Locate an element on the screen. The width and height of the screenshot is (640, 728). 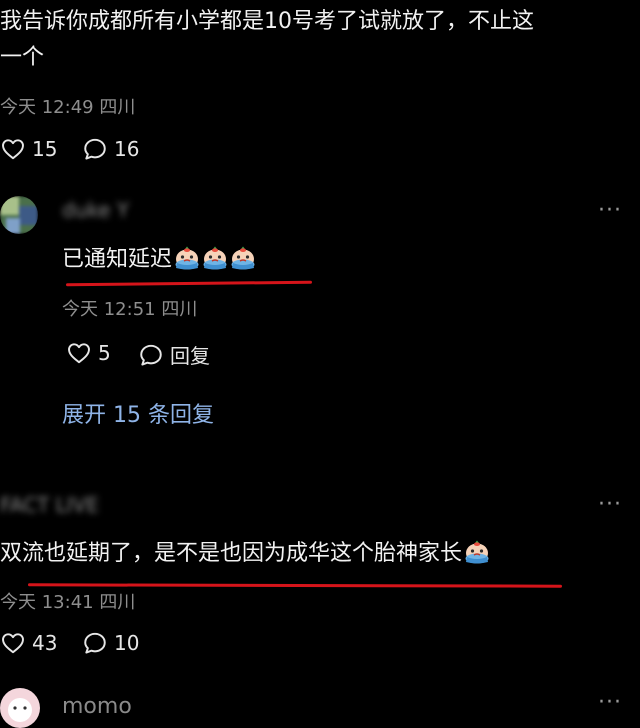
comment-meta: 今天 12:49 四川 is located at coordinates (68, 107).